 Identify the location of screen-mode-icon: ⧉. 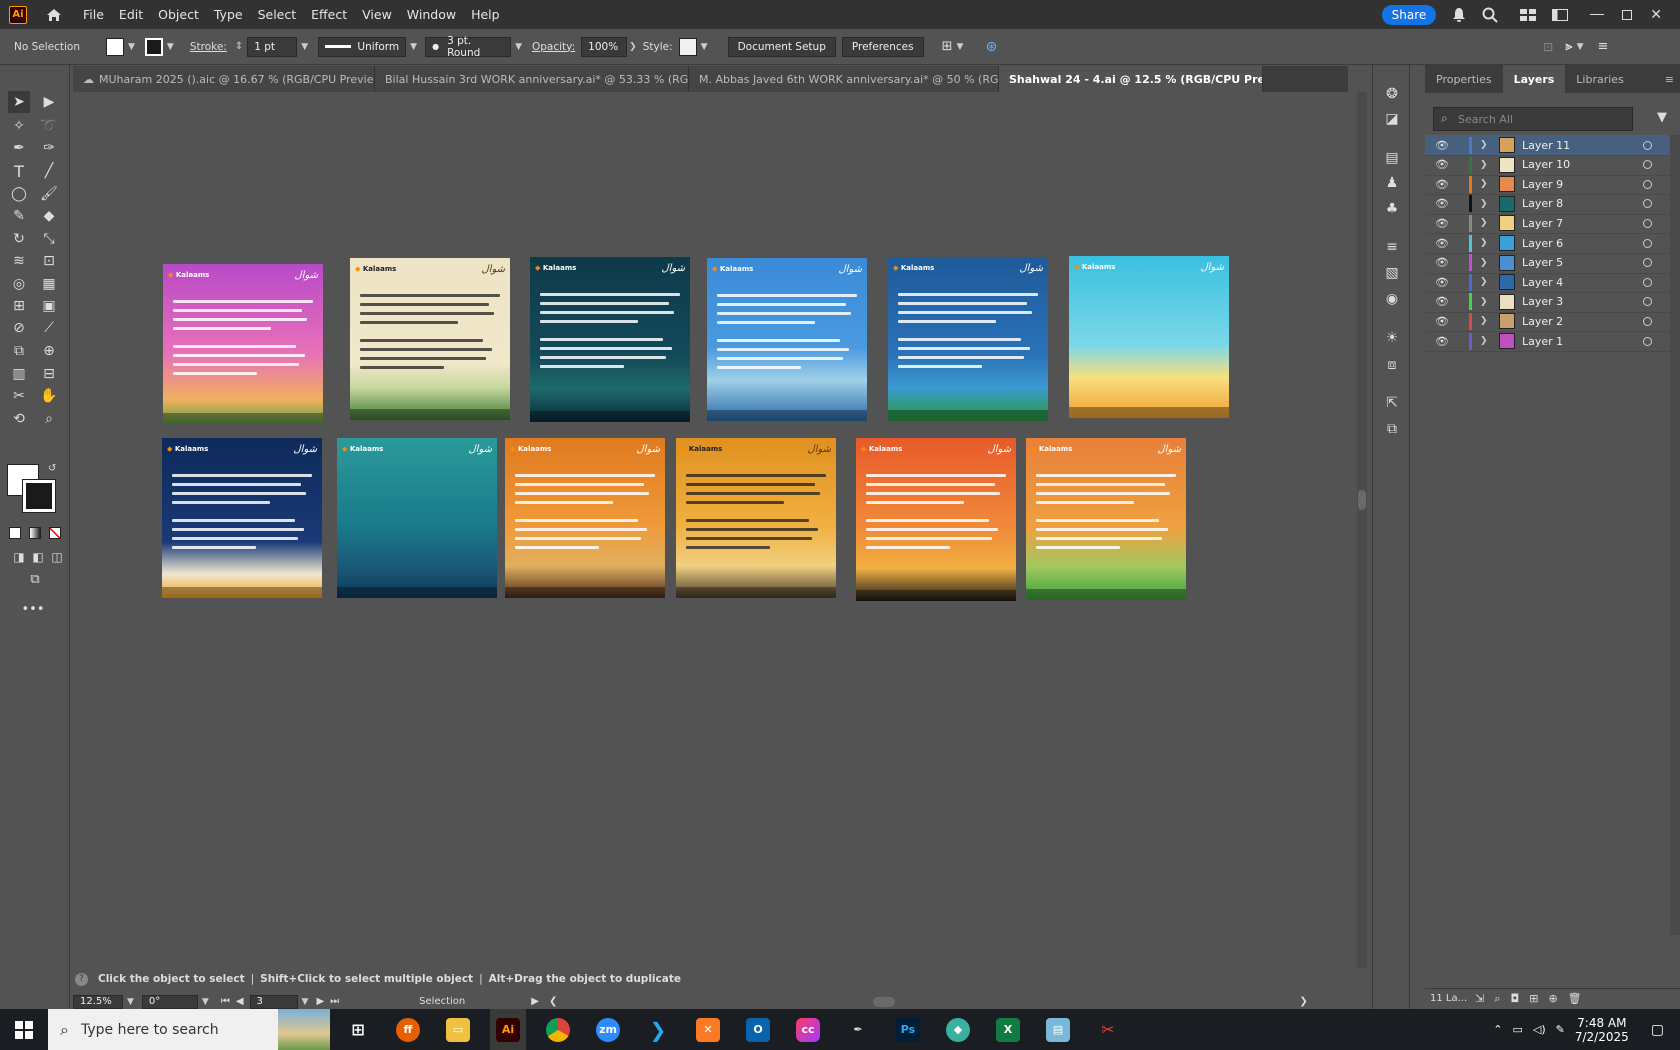
(35, 579).